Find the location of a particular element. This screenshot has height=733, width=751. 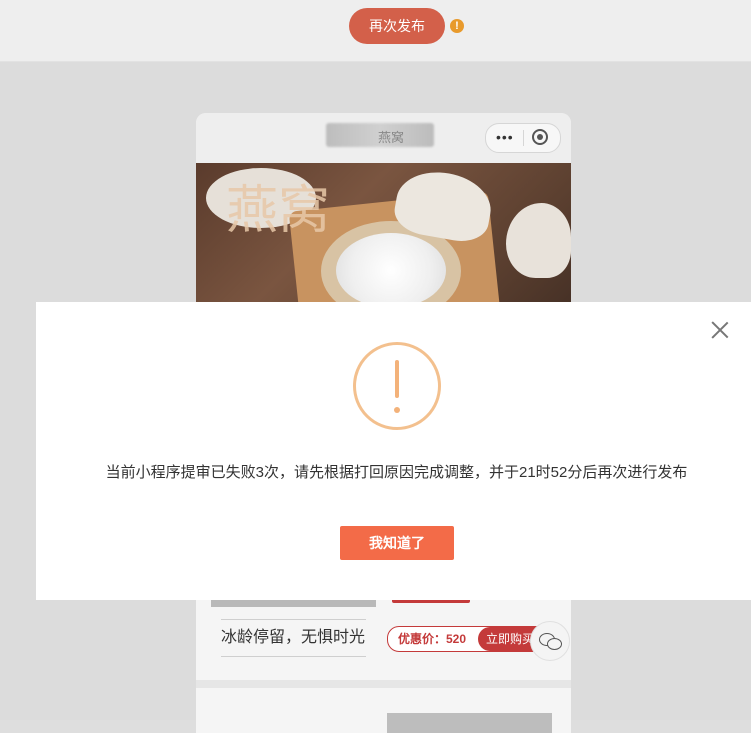

capsule-divider is located at coordinates (523, 138).